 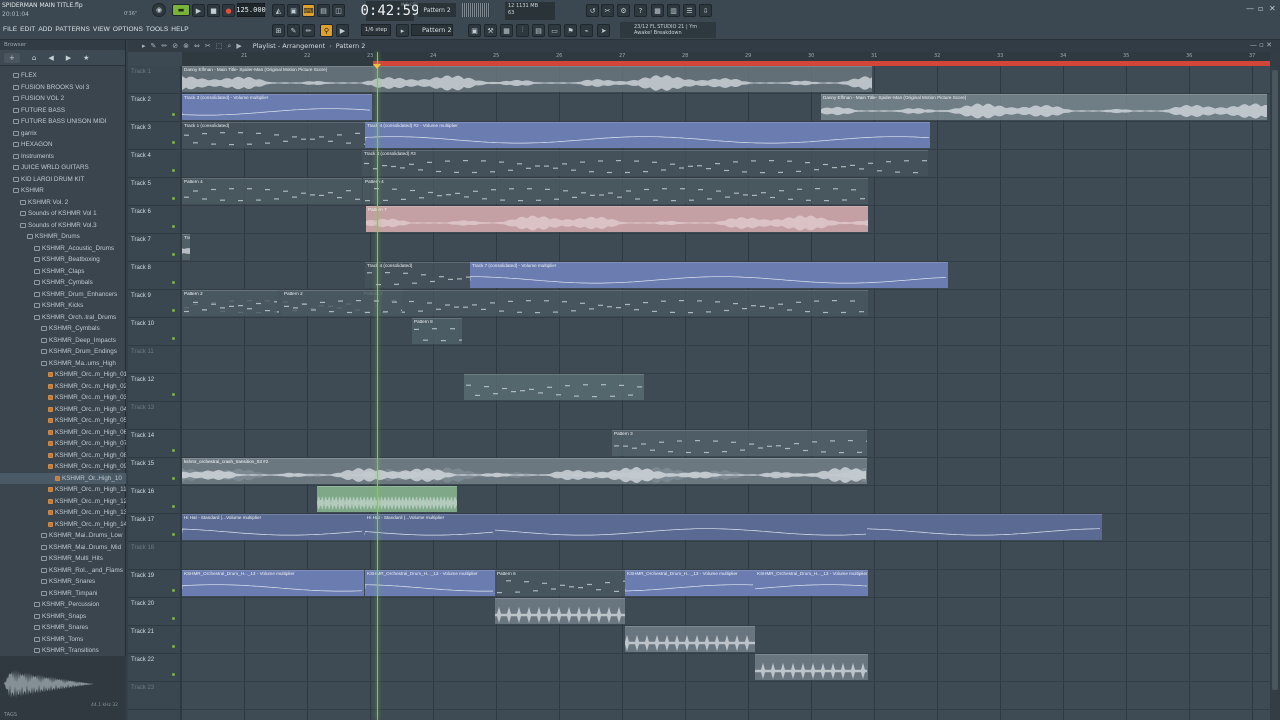 I want to click on step-edit-icon: ▤, so click(x=323, y=10).